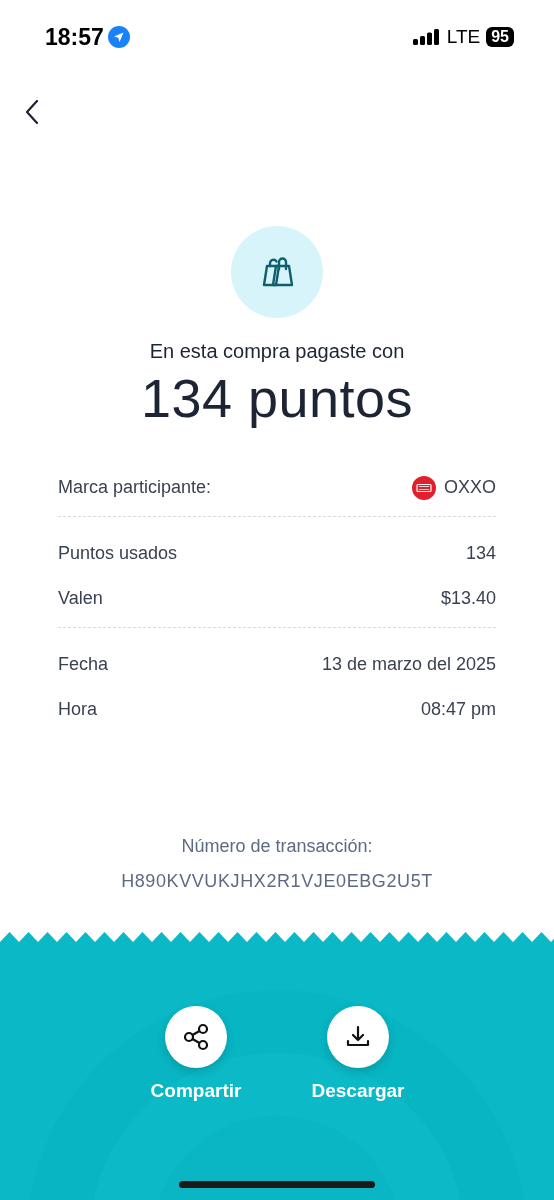  What do you see at coordinates (74, 37) in the screenshot?
I see `status-time: 18:57` at bounding box center [74, 37].